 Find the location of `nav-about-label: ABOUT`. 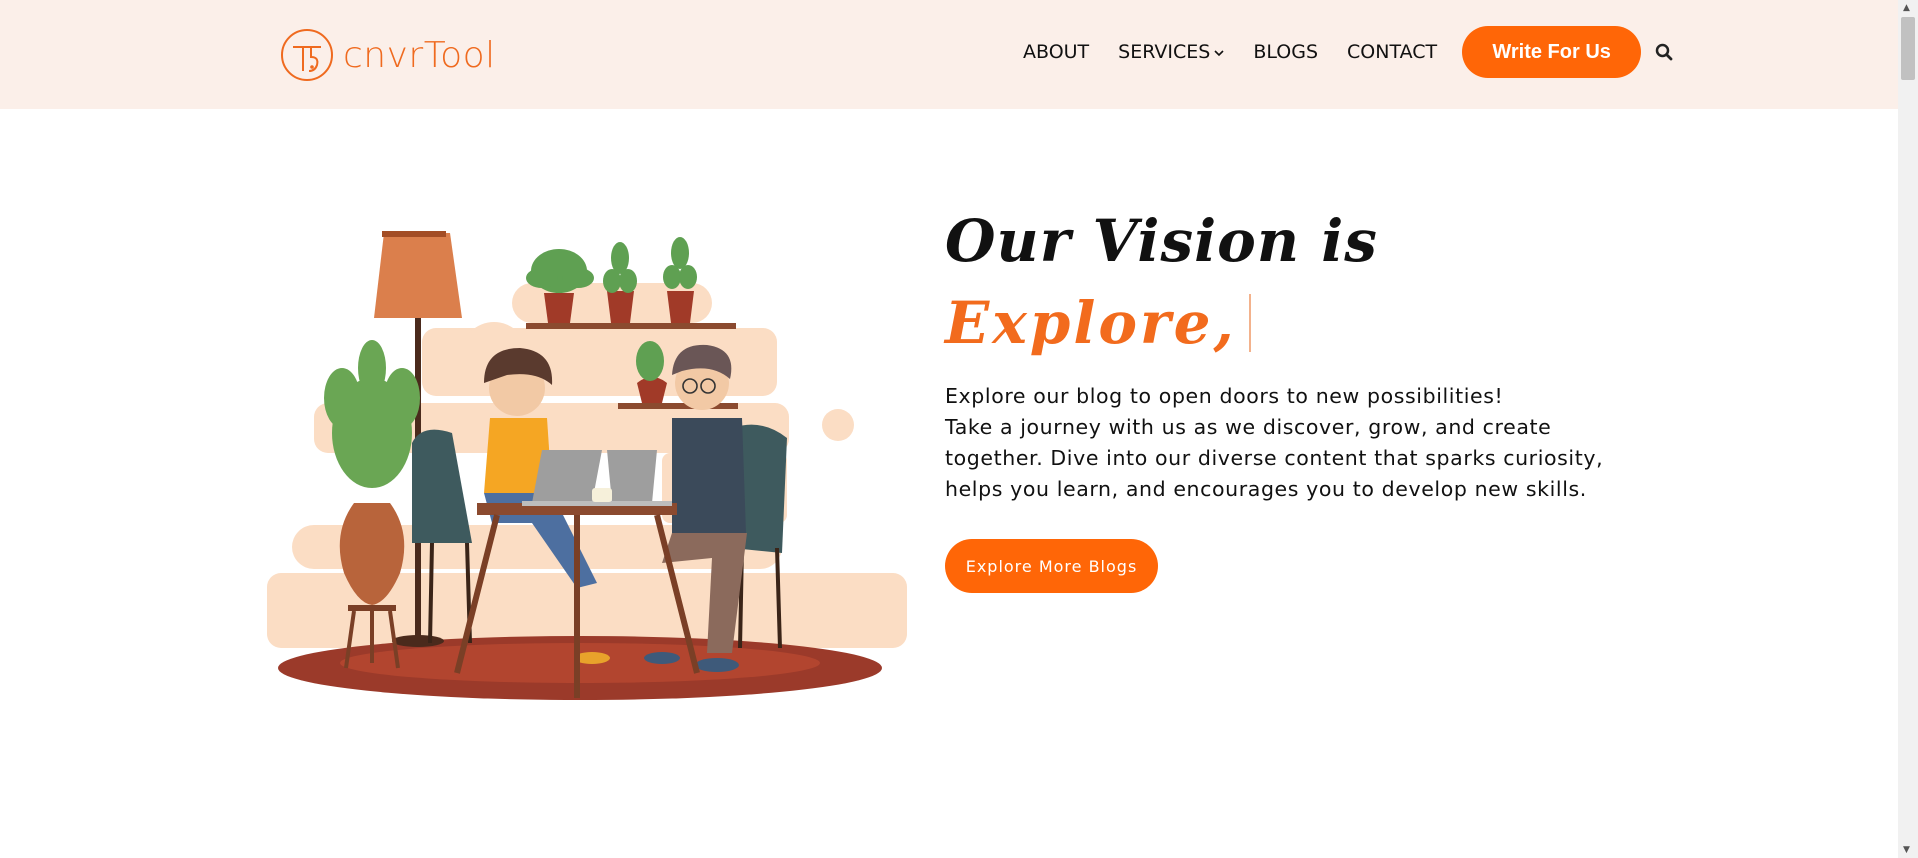

nav-about-label: ABOUT is located at coordinates (1056, 52).